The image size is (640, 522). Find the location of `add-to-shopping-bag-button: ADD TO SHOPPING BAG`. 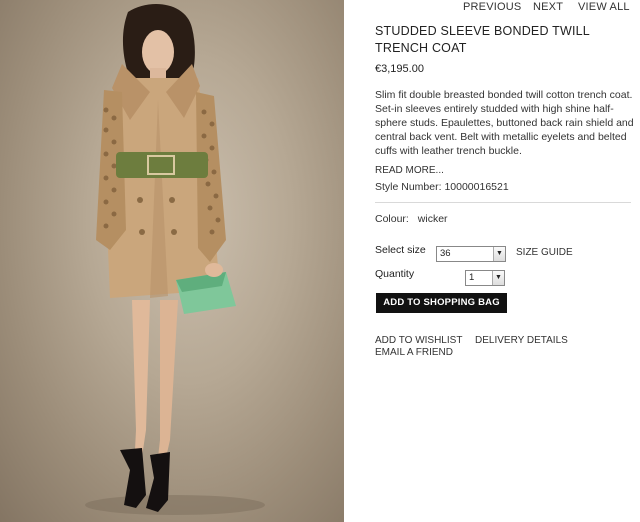

add-to-shopping-bag-button: ADD TO SHOPPING BAG is located at coordinates (441, 303).